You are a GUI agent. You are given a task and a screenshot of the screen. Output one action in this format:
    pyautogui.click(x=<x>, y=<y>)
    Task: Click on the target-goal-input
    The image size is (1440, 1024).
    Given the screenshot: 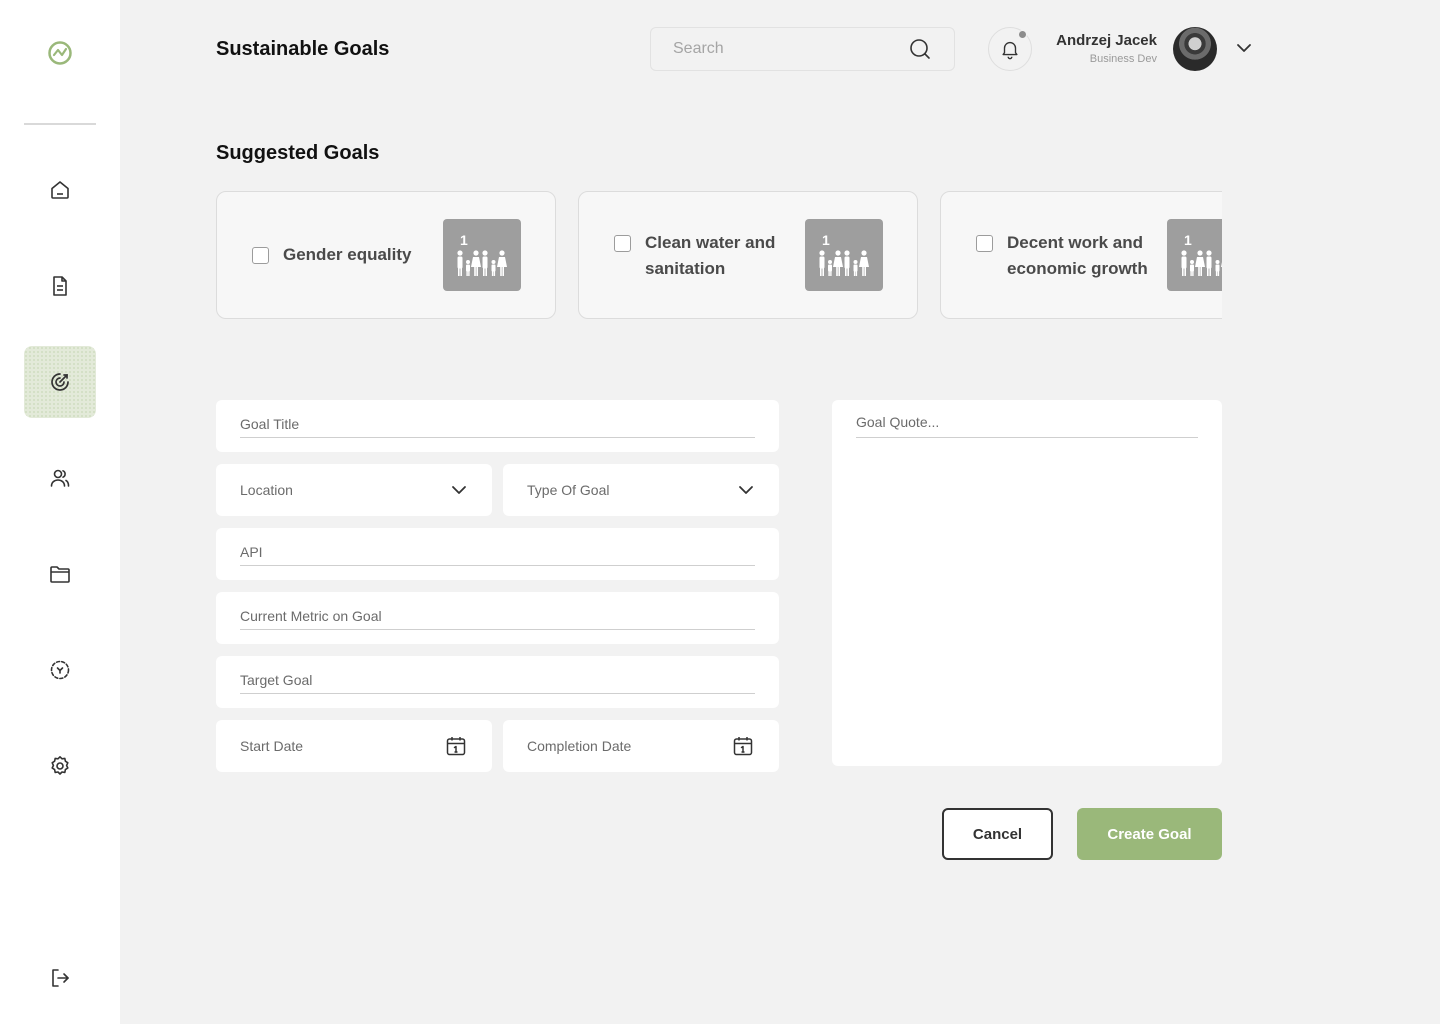 What is the action you would take?
    pyautogui.click(x=497, y=682)
    